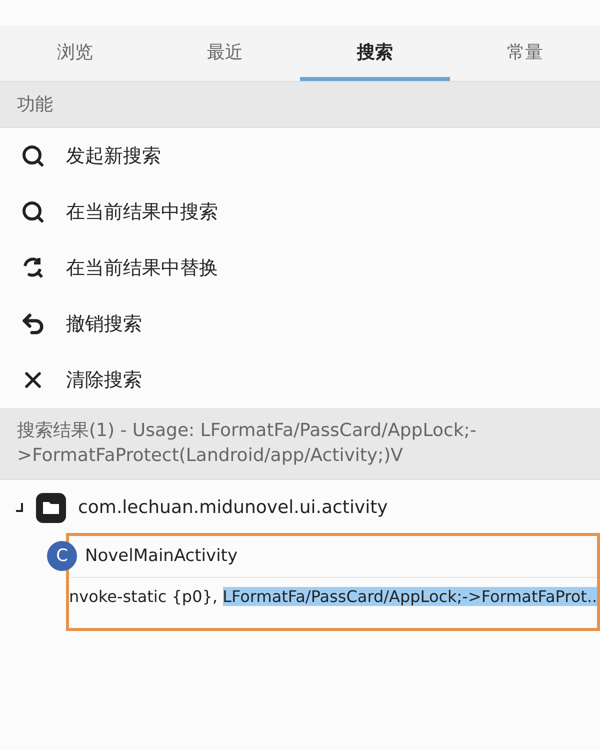  Describe the element at coordinates (409, 596) in the screenshot. I see `selected-text: LFormatFa/PassCard/AppLock;->FormatFaProt..` at that location.